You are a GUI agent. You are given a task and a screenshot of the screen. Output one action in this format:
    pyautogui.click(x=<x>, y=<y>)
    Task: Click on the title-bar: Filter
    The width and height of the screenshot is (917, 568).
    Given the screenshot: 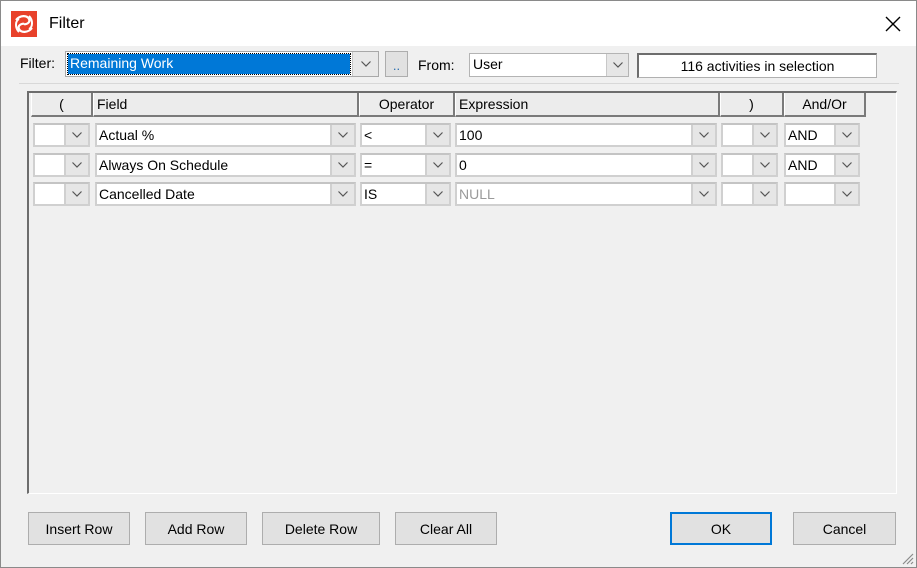 What is the action you would take?
    pyautogui.click(x=458, y=23)
    